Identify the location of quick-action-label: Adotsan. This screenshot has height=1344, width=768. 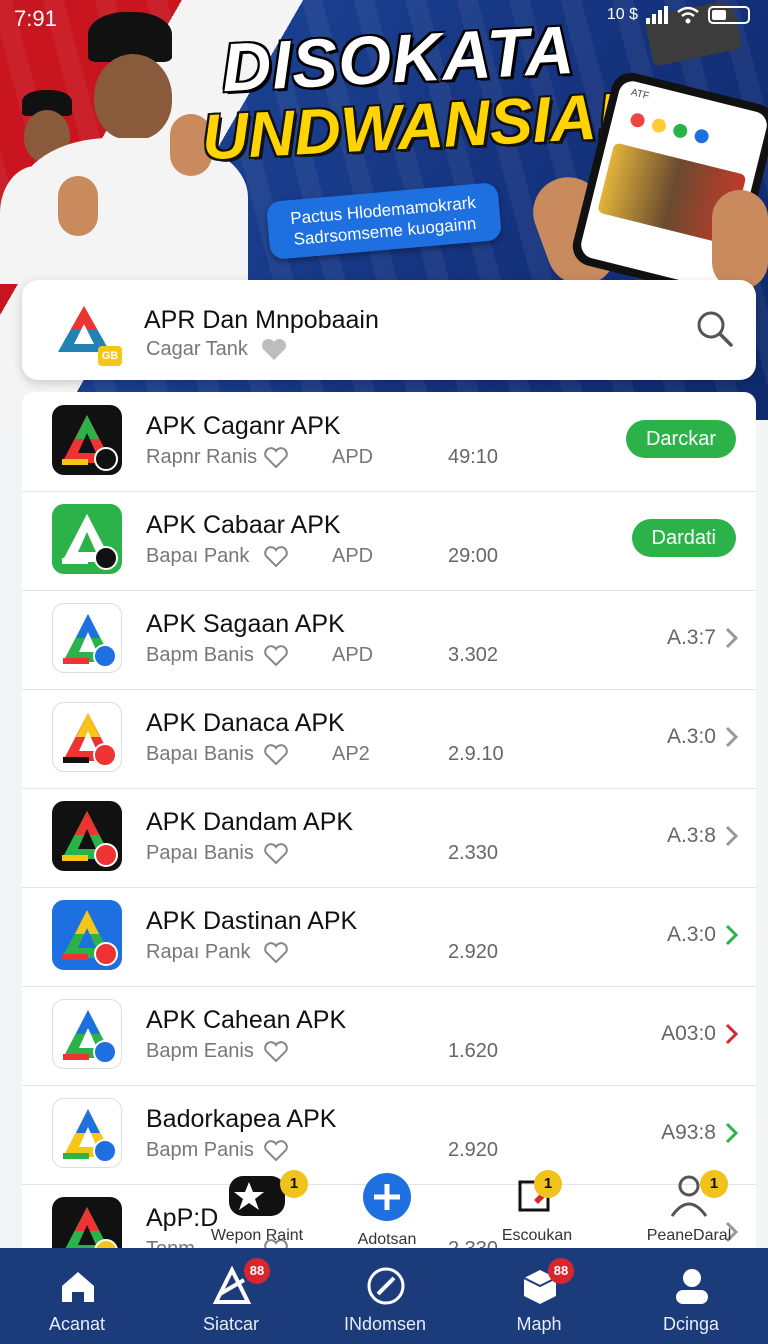
(387, 1239).